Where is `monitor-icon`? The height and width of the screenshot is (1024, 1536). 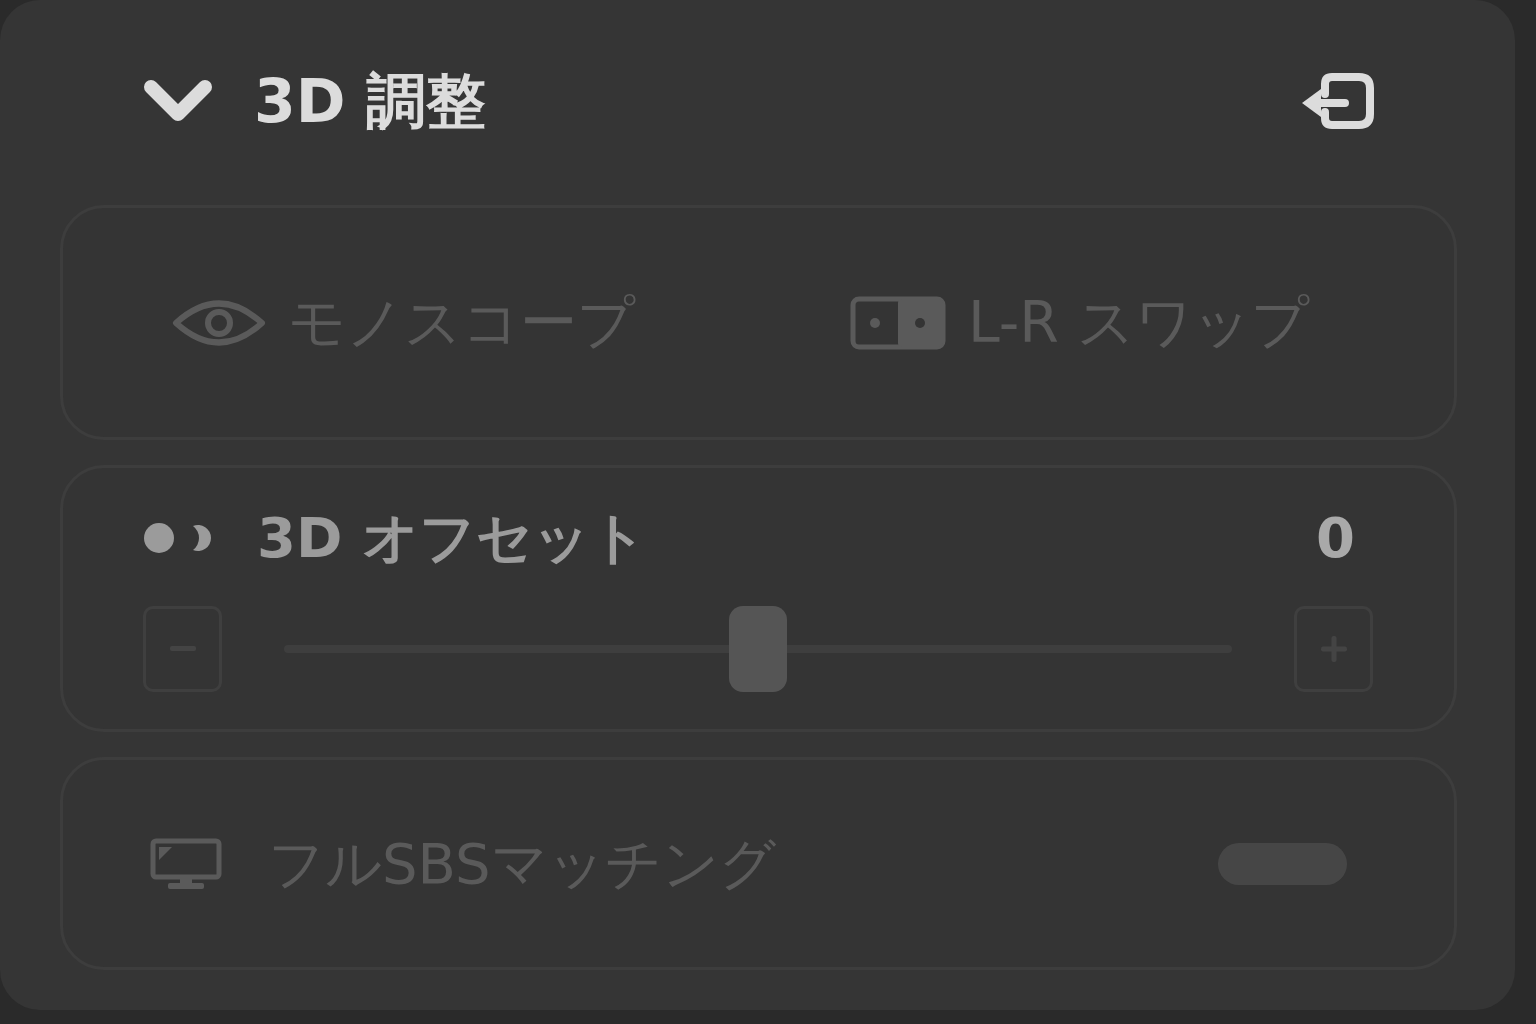 monitor-icon is located at coordinates (186, 863).